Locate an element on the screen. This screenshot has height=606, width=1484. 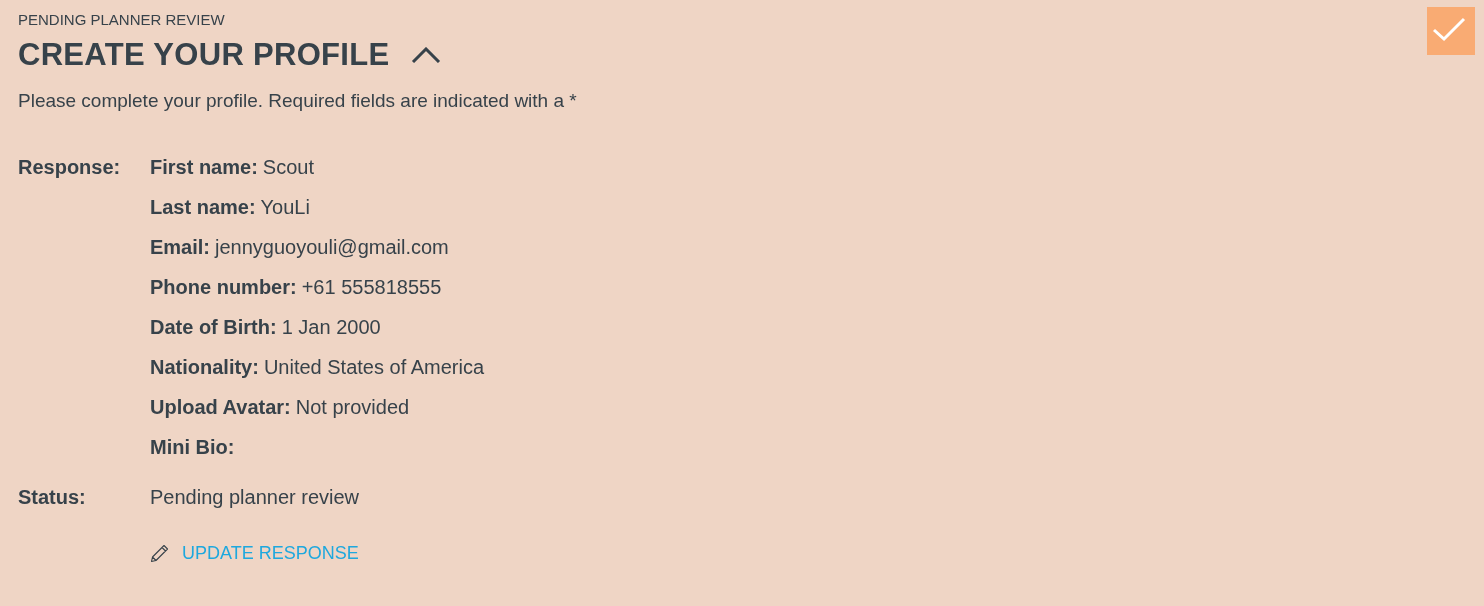
field-label: Date of Birth: is located at coordinates (213, 327).